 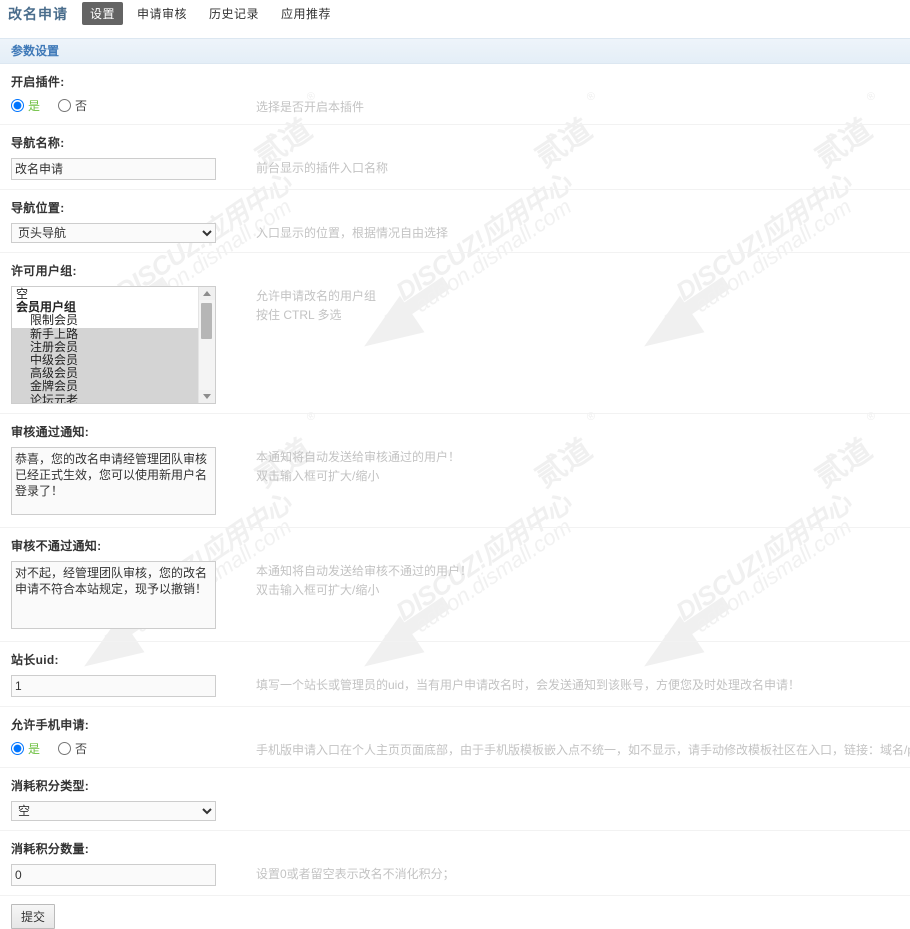 I want to click on scroll-up-icon, so click(x=207, y=293).